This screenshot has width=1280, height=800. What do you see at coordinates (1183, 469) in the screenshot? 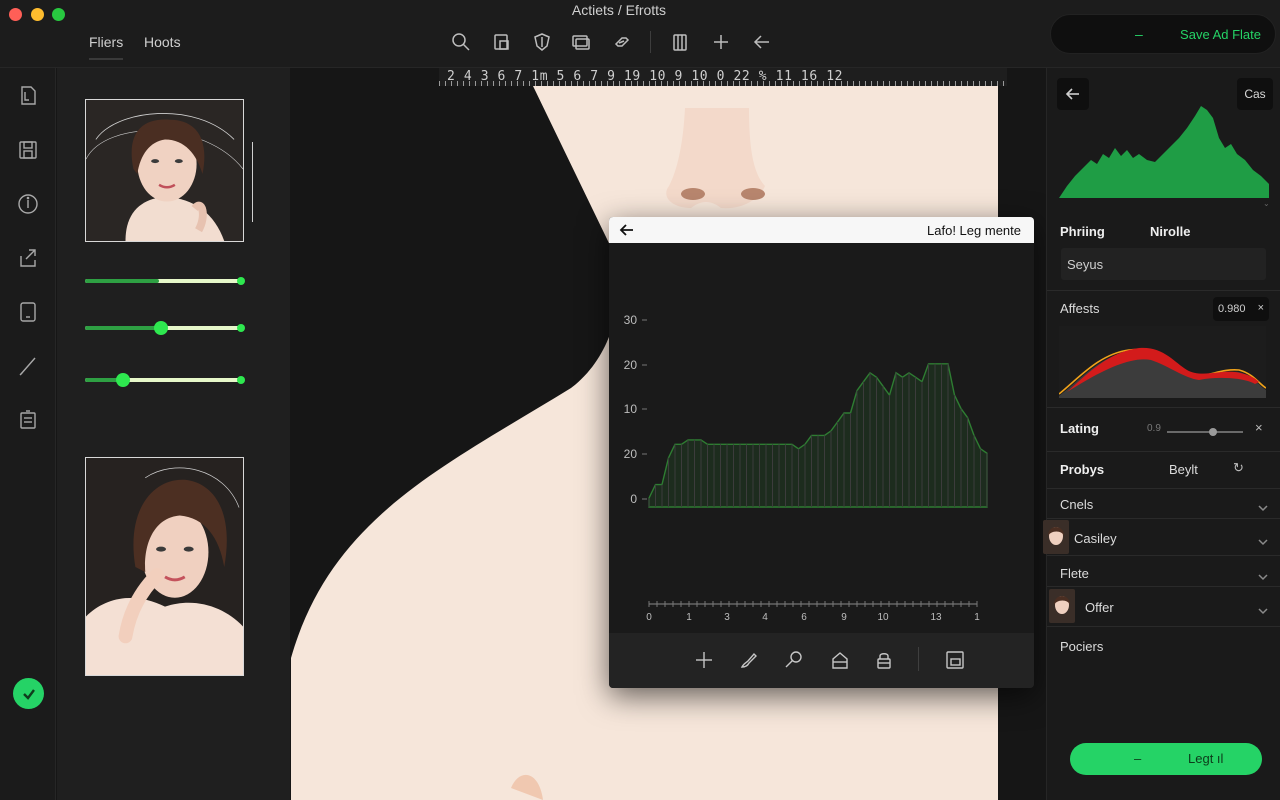
I see `probys-action: Beylt` at bounding box center [1183, 469].